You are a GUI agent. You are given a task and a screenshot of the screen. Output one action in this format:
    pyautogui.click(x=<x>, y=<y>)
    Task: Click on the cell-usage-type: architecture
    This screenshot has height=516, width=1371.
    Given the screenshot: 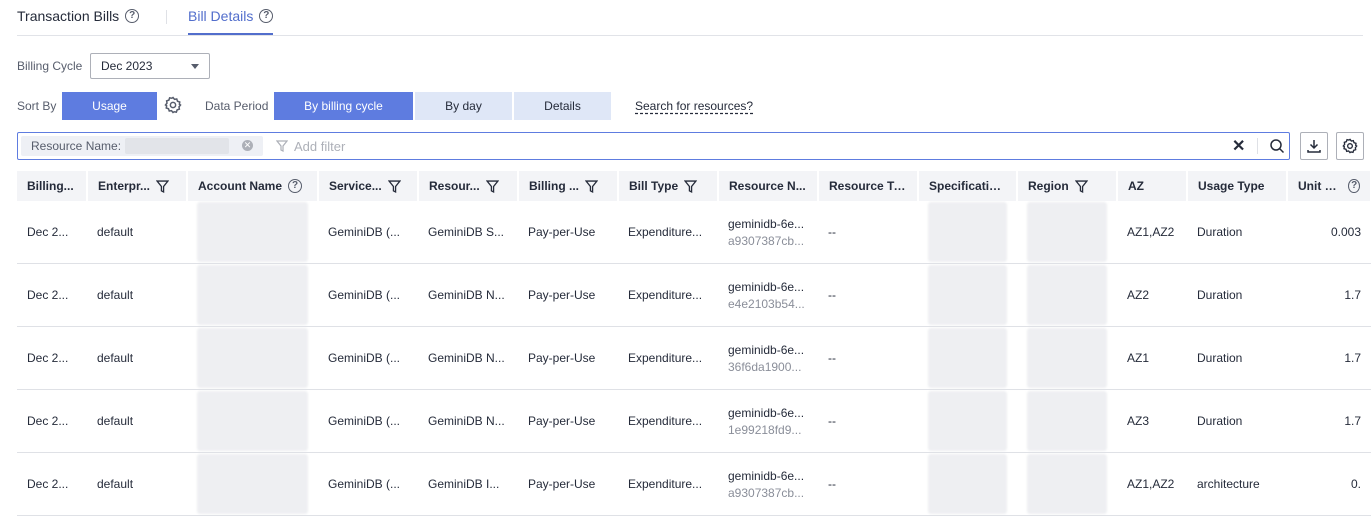 What is the action you would take?
    pyautogui.click(x=1237, y=484)
    